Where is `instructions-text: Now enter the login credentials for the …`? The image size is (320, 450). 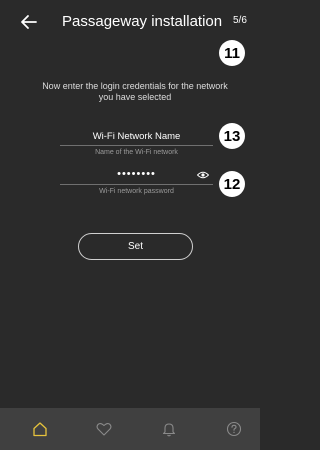 instructions-text: Now enter the login credentials for the … is located at coordinates (135, 91).